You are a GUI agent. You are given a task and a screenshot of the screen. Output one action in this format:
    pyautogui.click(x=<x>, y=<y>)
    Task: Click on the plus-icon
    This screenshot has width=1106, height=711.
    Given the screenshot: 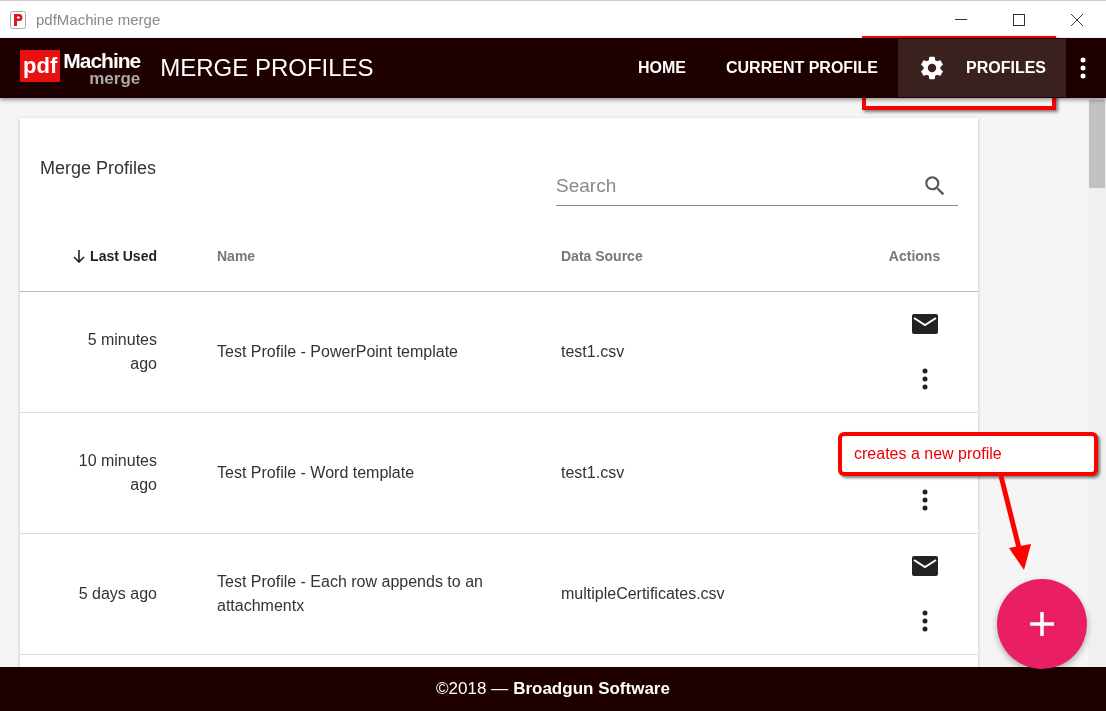 What is the action you would take?
    pyautogui.click(x=1042, y=624)
    